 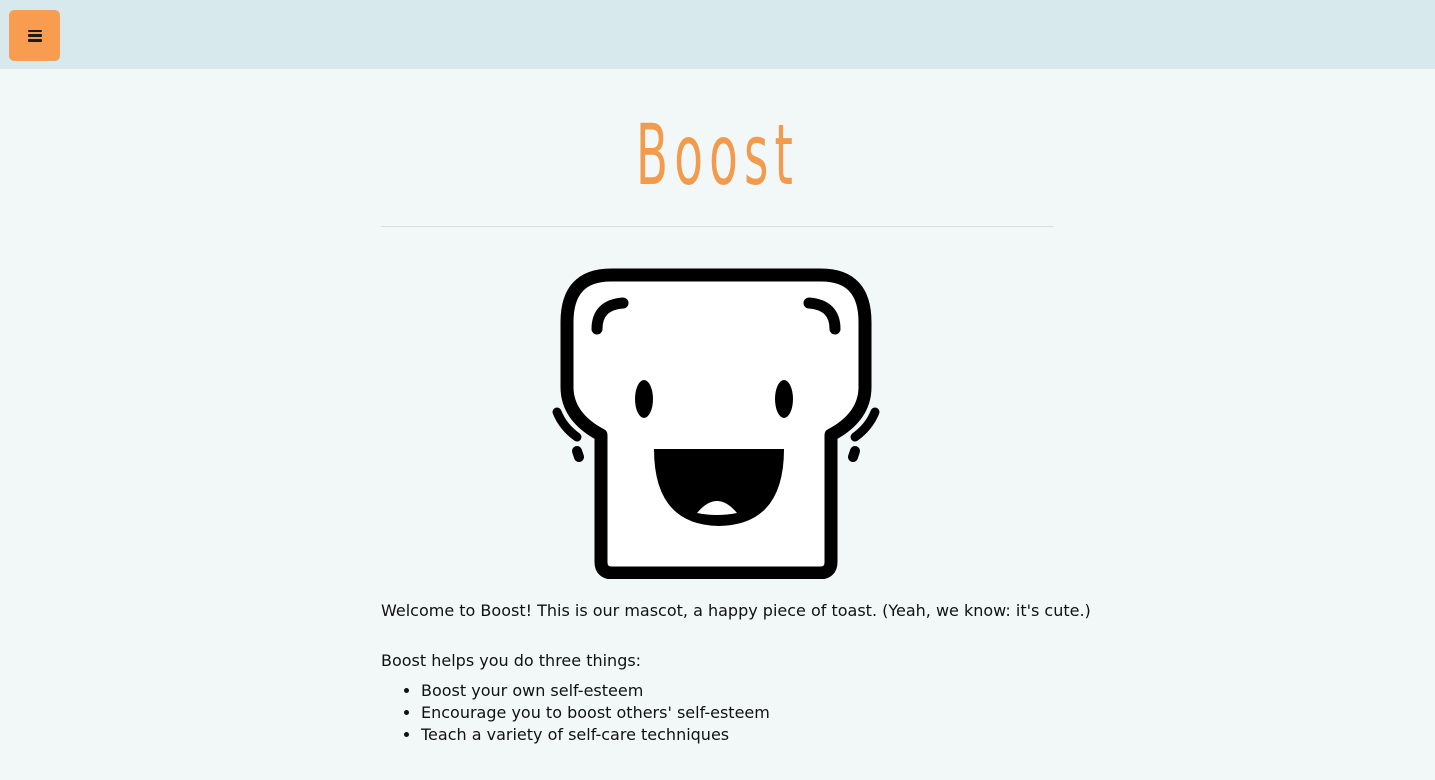 What do you see at coordinates (595, 691) in the screenshot?
I see `list-item: Boost your own self-esteem` at bounding box center [595, 691].